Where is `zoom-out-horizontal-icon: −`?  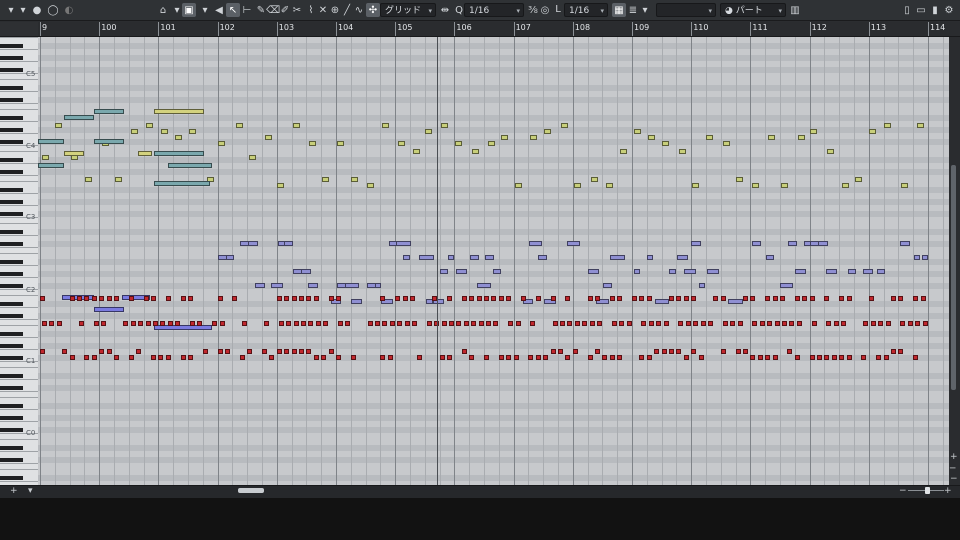 zoom-out-horizontal-icon: − is located at coordinates (903, 491).